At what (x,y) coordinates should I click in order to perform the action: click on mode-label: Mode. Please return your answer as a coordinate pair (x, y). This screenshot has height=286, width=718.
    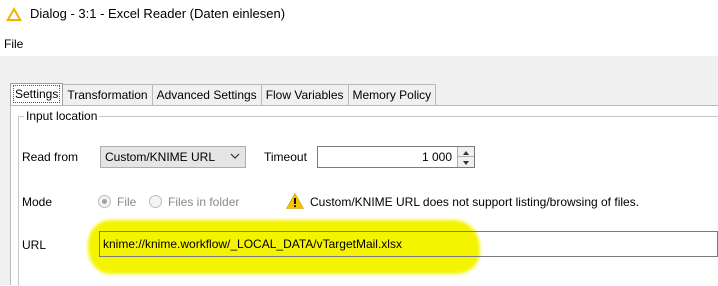
    Looking at the image, I should click on (37, 202).